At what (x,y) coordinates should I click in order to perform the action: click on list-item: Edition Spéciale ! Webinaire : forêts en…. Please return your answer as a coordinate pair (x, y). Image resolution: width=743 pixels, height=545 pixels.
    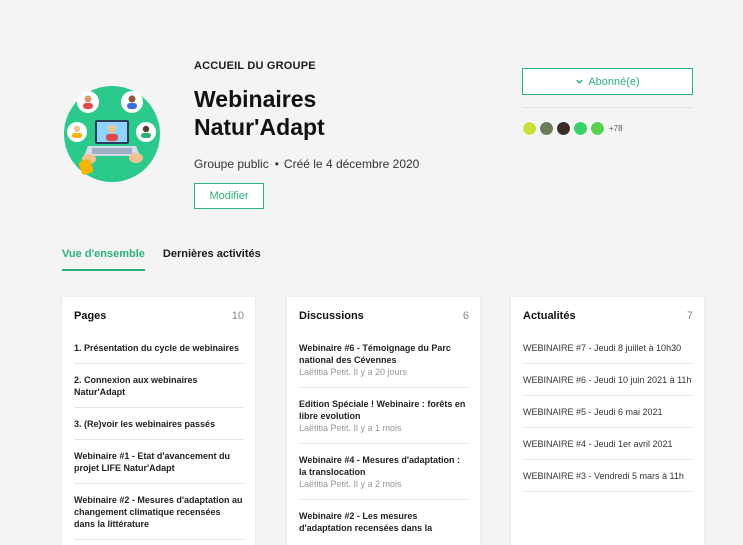
    Looking at the image, I should click on (384, 416).